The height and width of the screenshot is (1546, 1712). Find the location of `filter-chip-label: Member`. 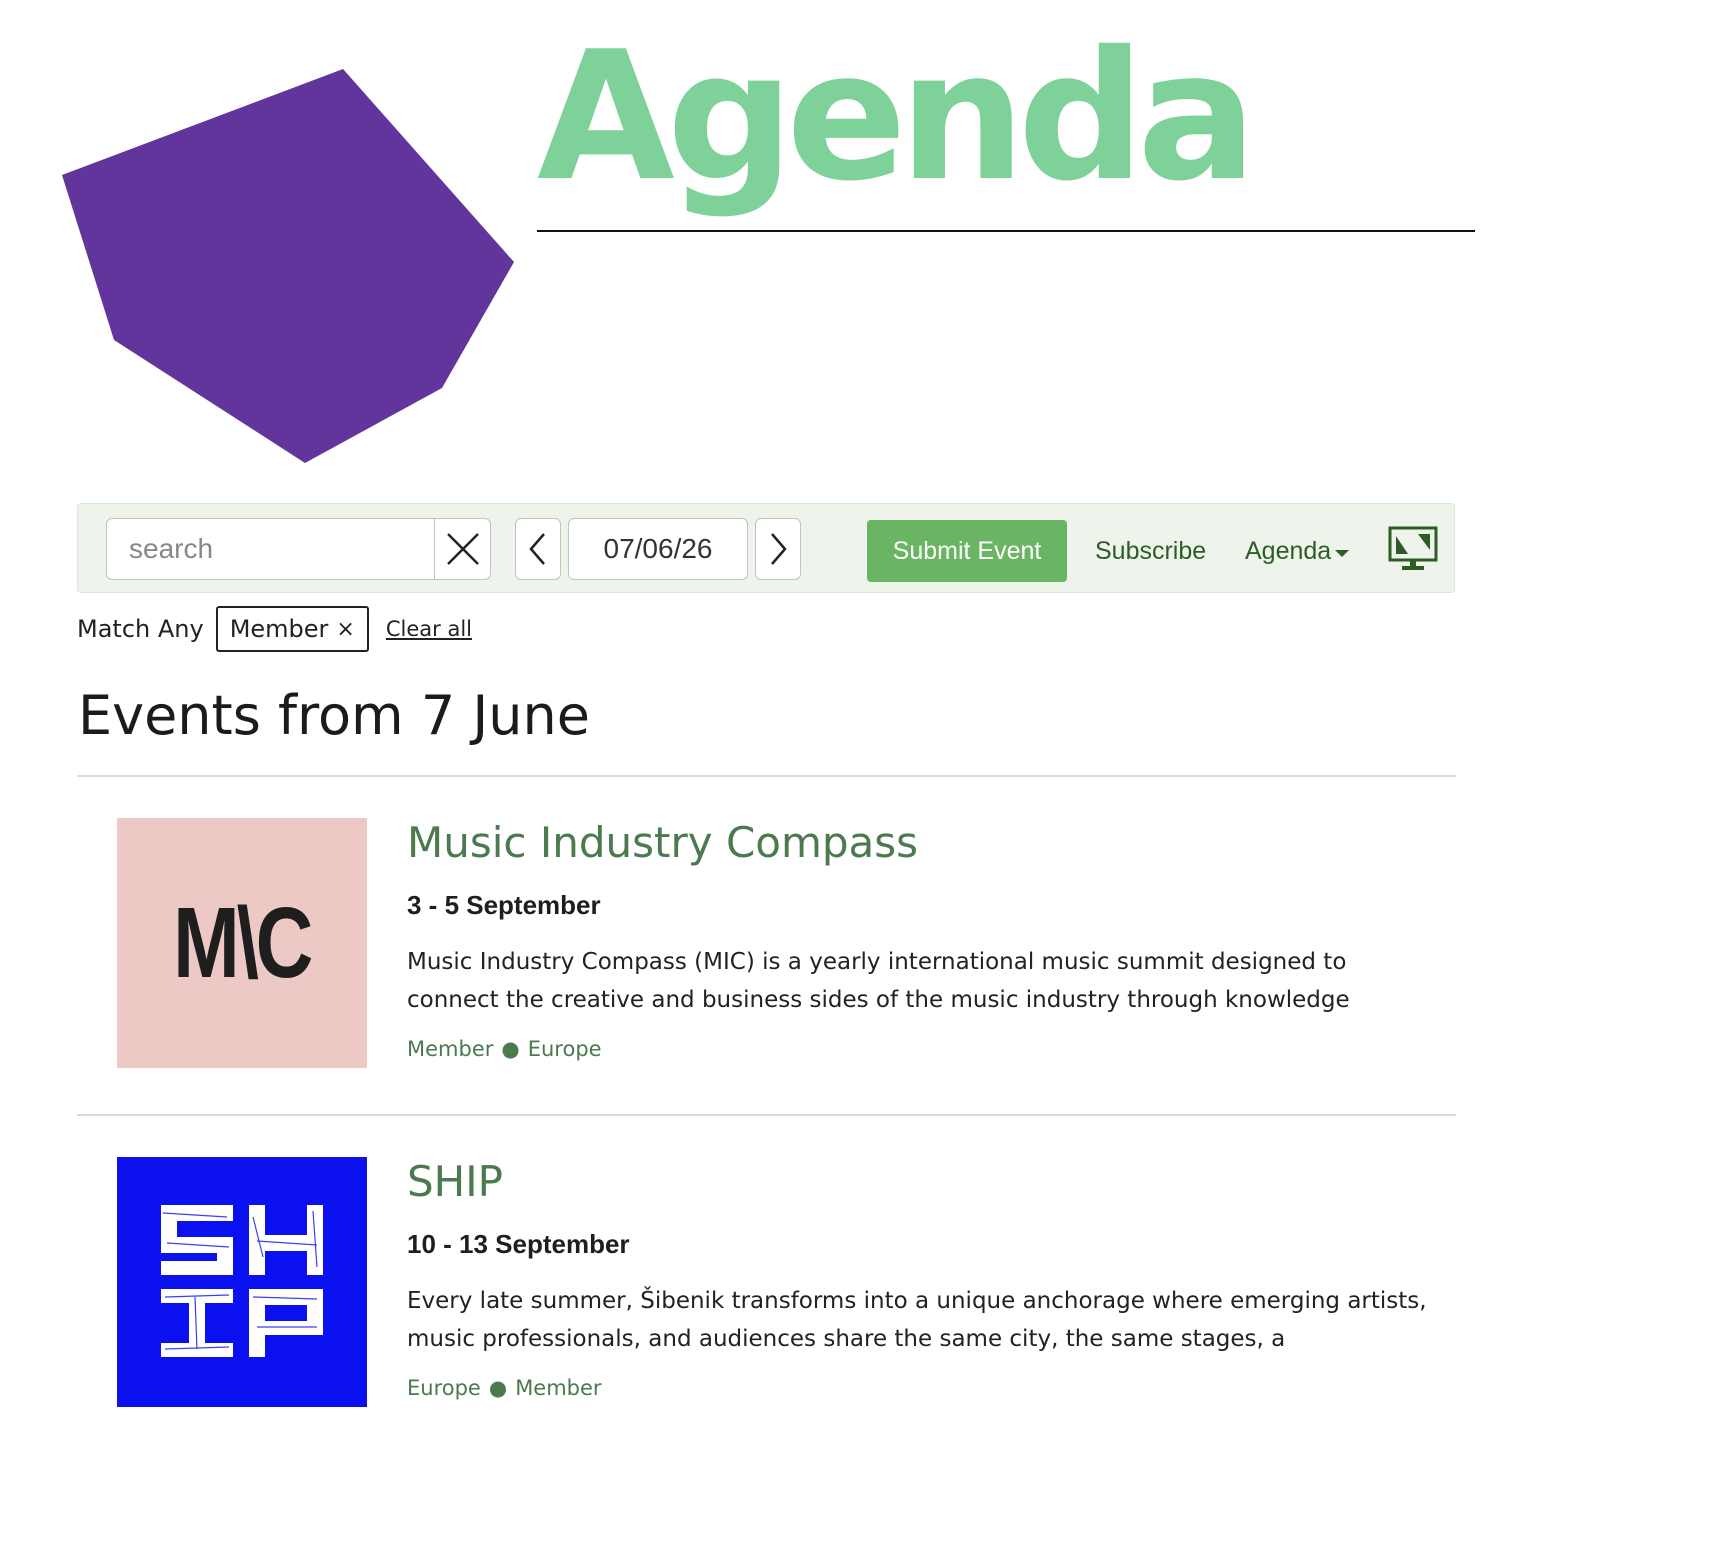

filter-chip-label: Member is located at coordinates (279, 629).